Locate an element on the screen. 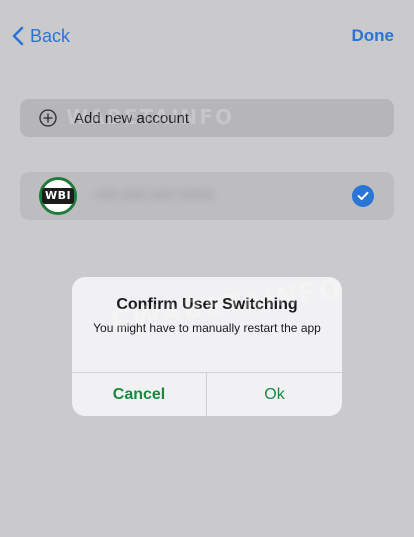  avatar: WBI is located at coordinates (58, 196).